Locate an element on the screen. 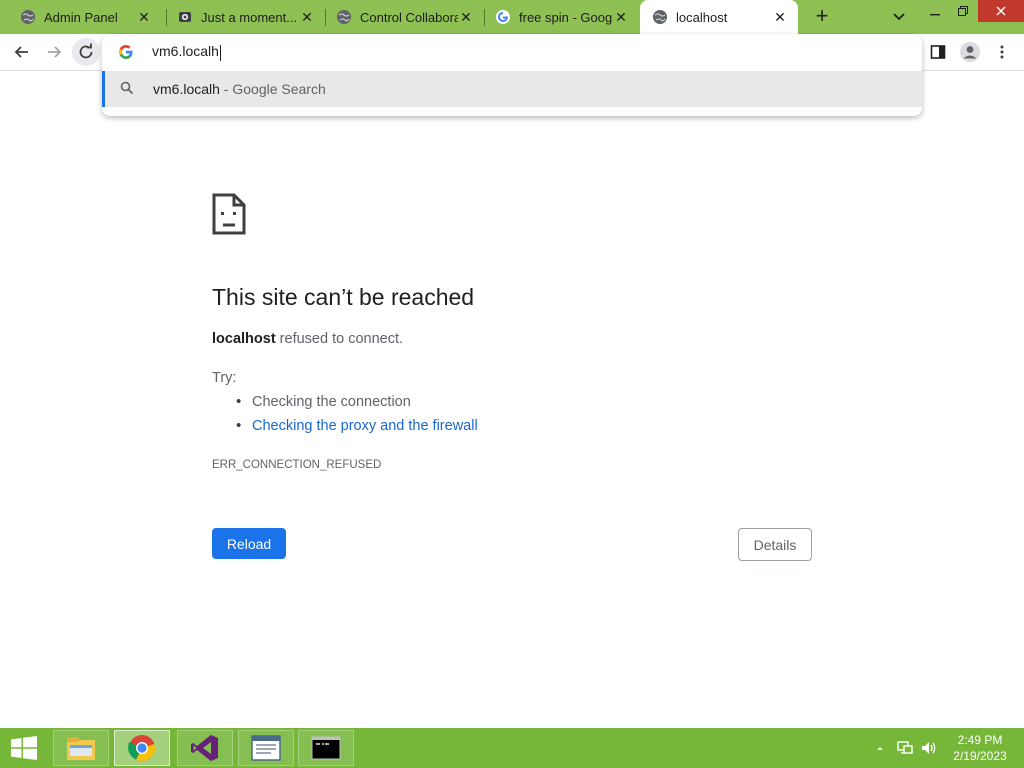  search-icon is located at coordinates (127, 88).